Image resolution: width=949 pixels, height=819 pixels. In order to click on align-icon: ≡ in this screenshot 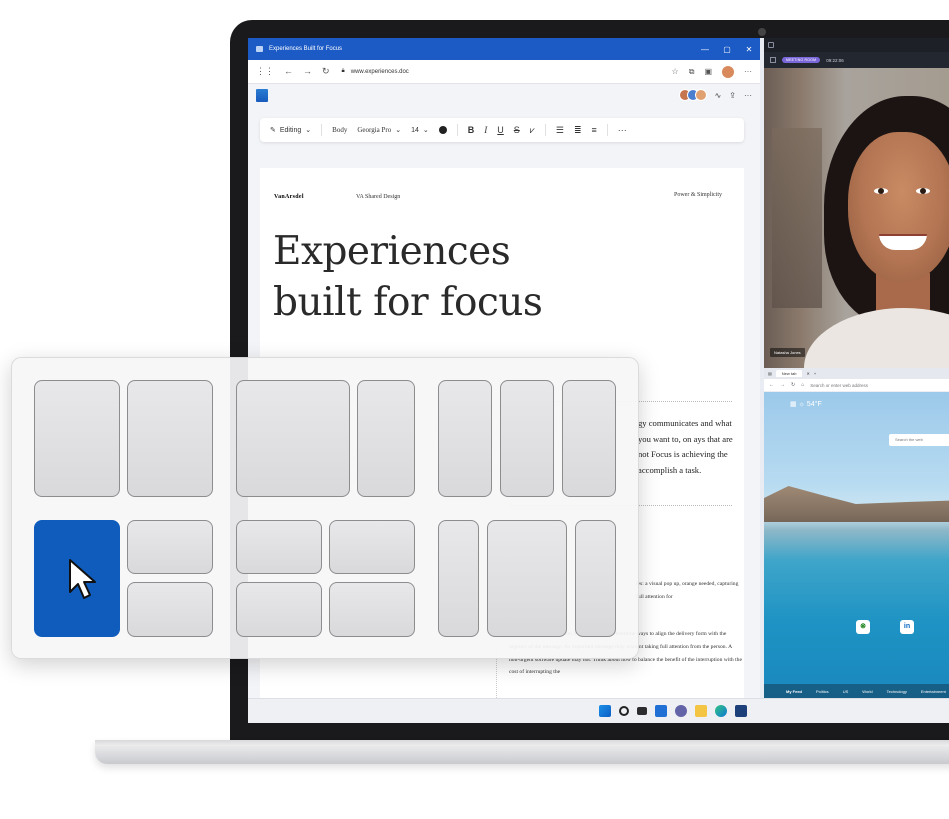, I will do `click(594, 130)`.